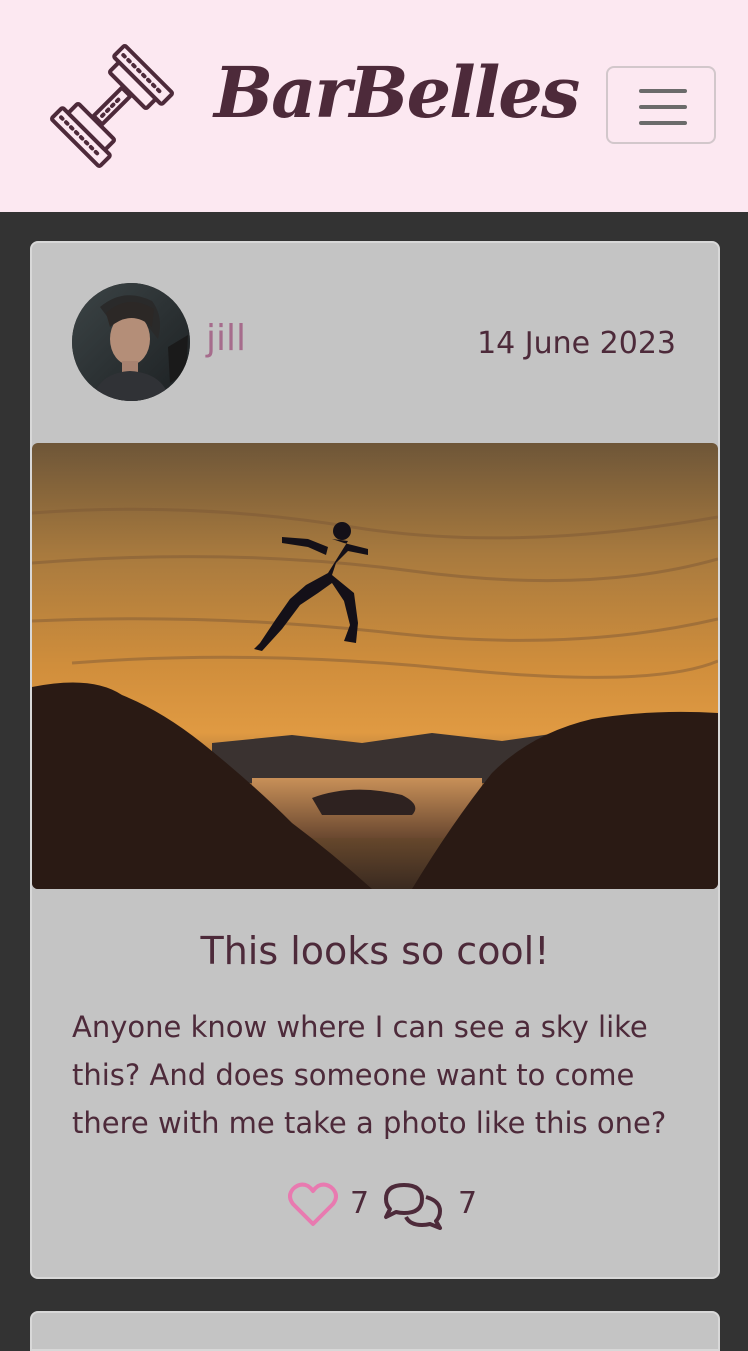 The image size is (748, 1351). I want to click on heart-icon, so click(313, 1204).